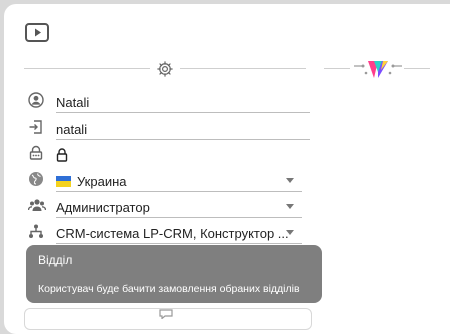  I want to click on tab-divider-left, so click(87, 68).